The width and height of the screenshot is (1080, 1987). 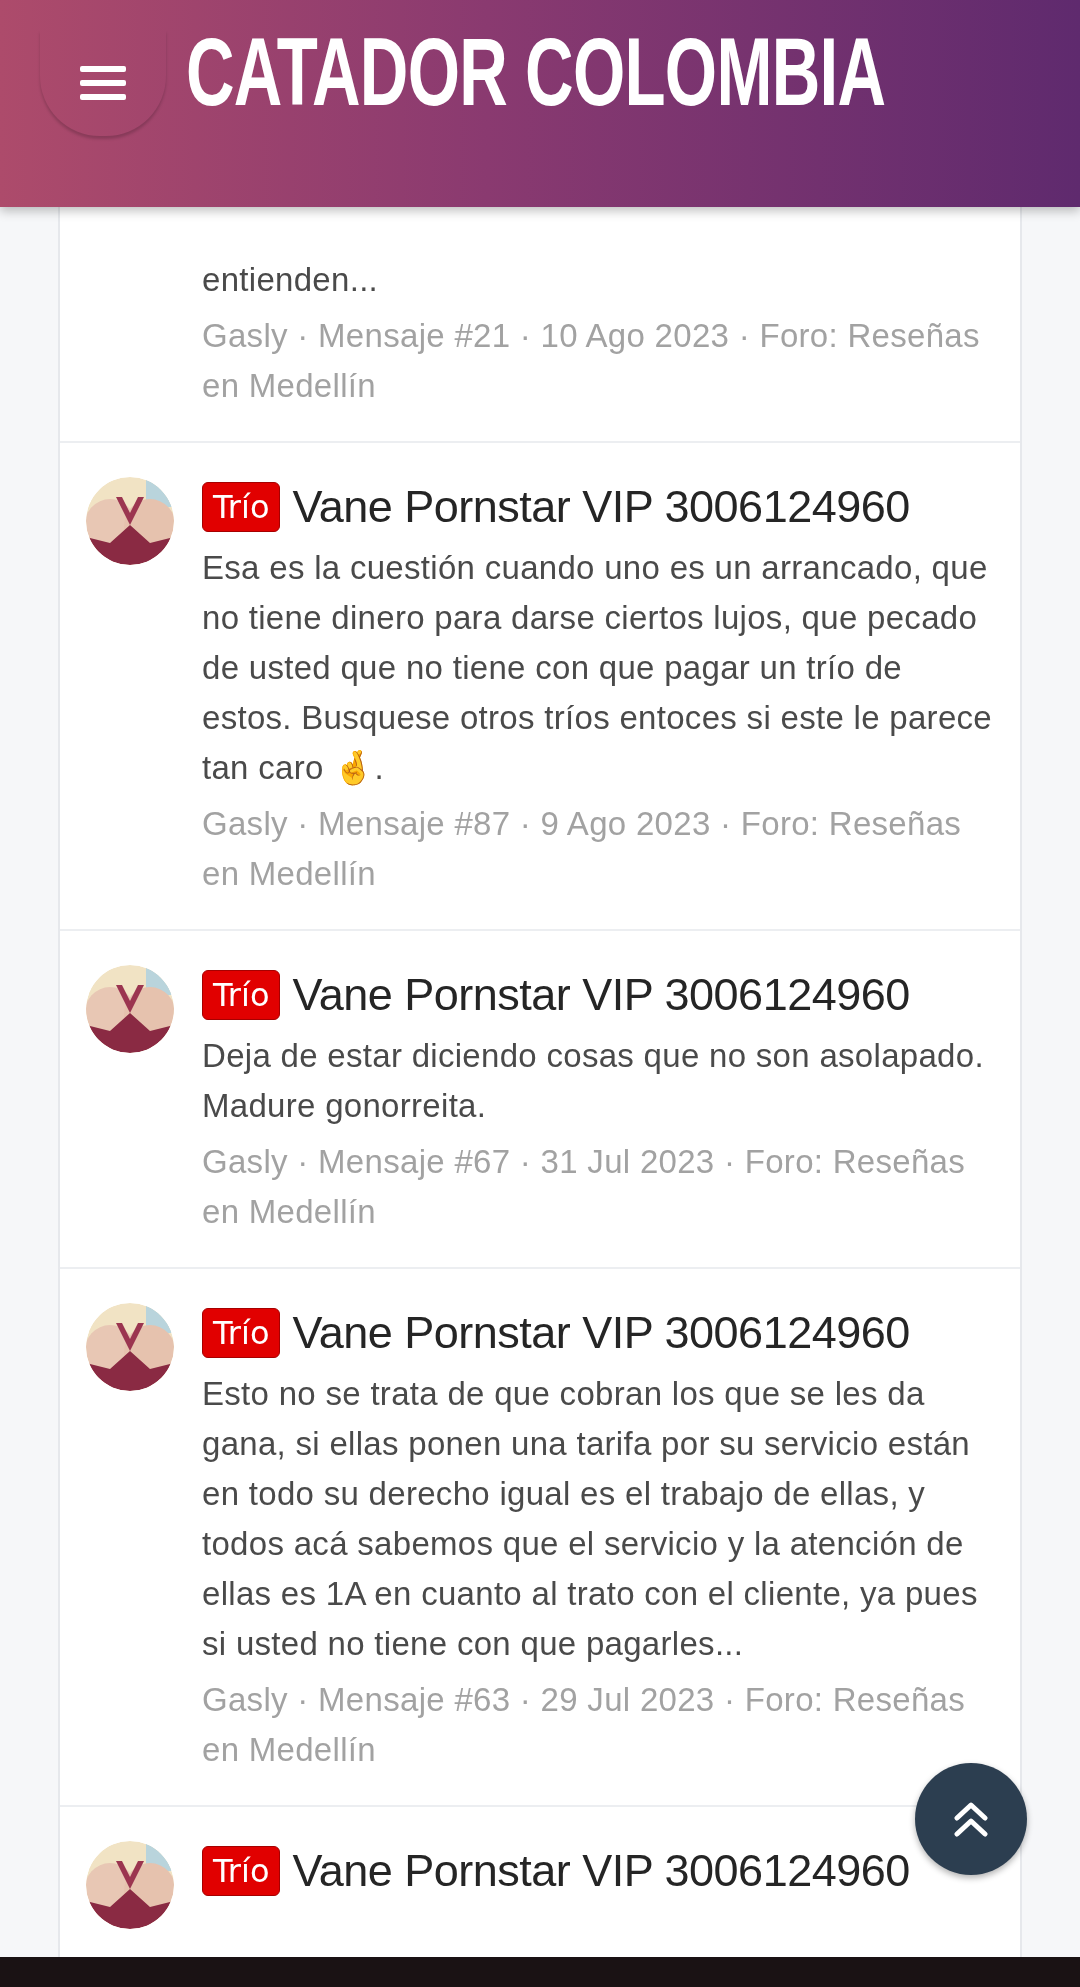 I want to click on post-meta: Gasly · Mensaje #87 · 9 Ago 2023 · Foro: Reseñas en Medellín, so click(x=582, y=849).